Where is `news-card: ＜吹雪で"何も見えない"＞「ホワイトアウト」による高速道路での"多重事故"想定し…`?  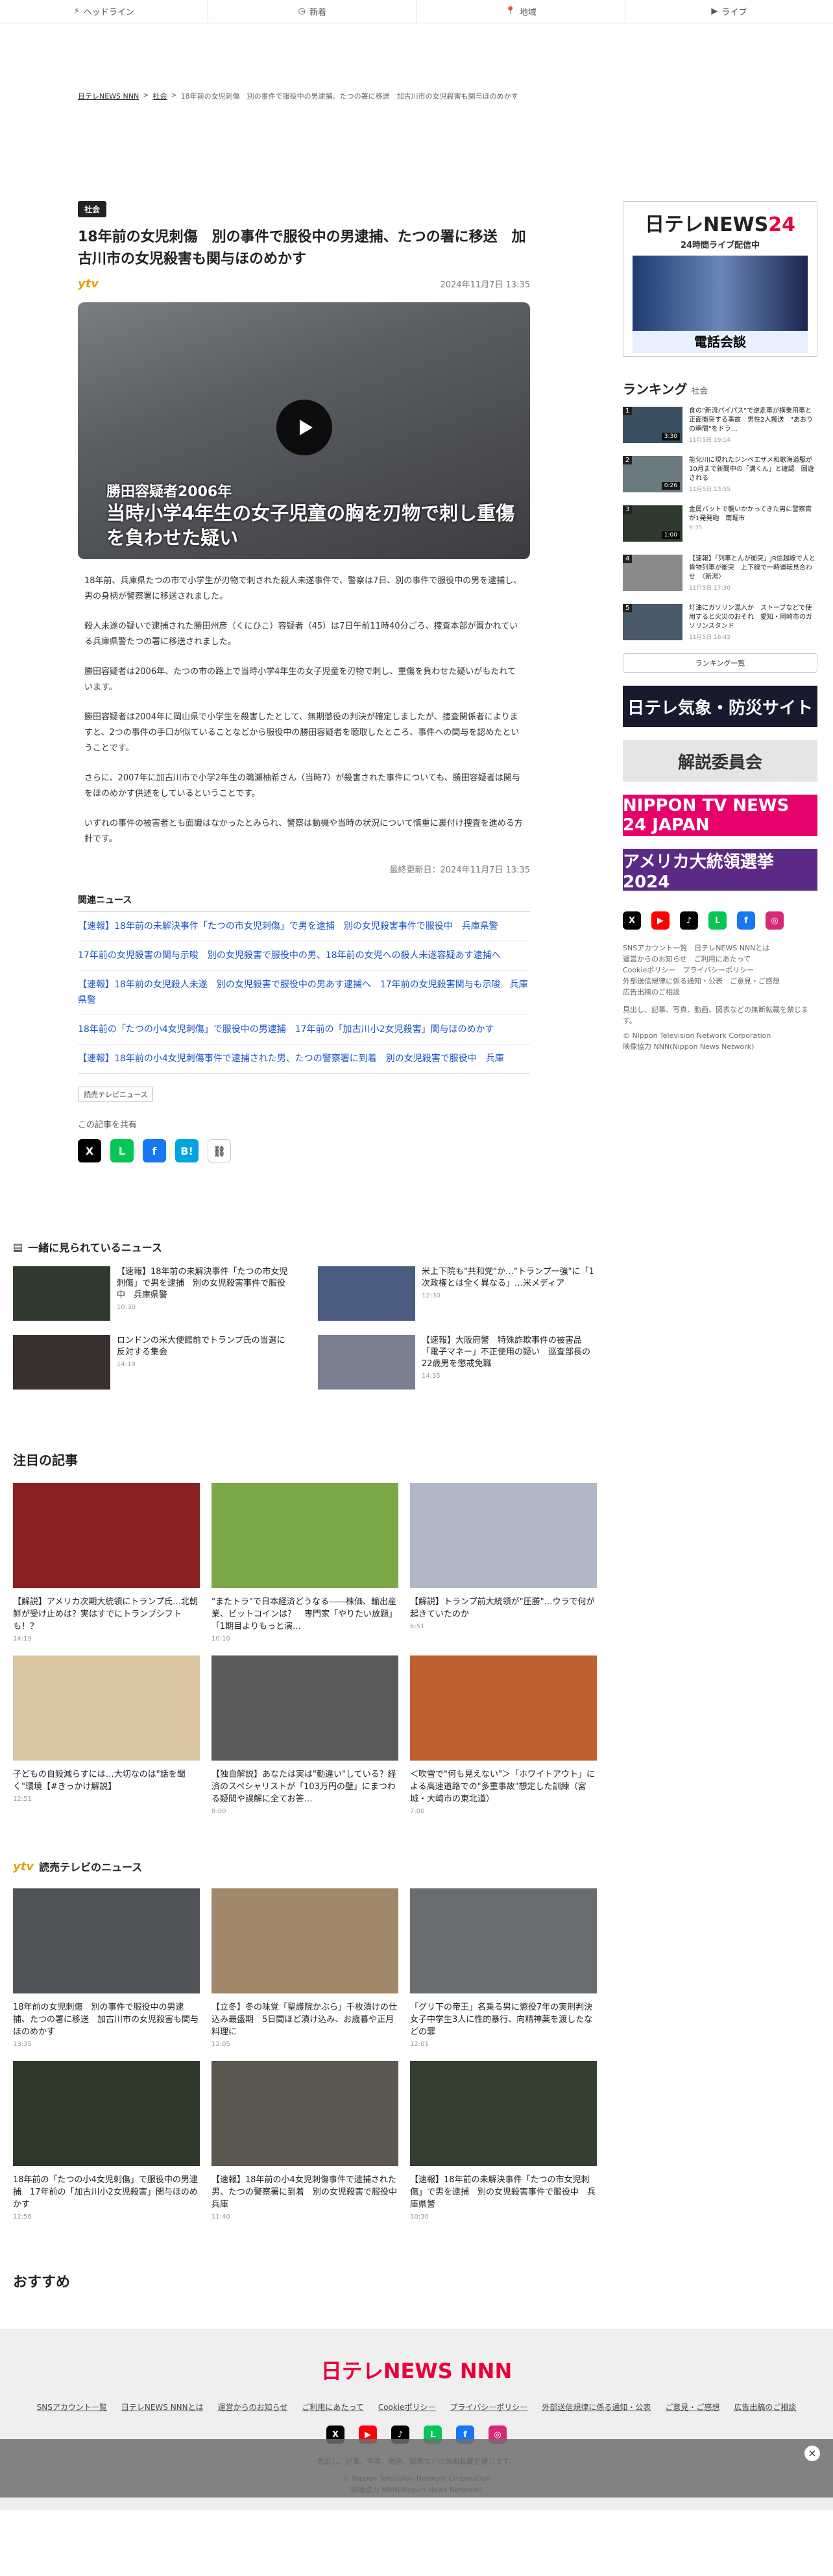 news-card: ＜吹雪で"何も見えない"＞「ホワイトアウト」による高速道路での"多重事故"想定し… is located at coordinates (504, 1735).